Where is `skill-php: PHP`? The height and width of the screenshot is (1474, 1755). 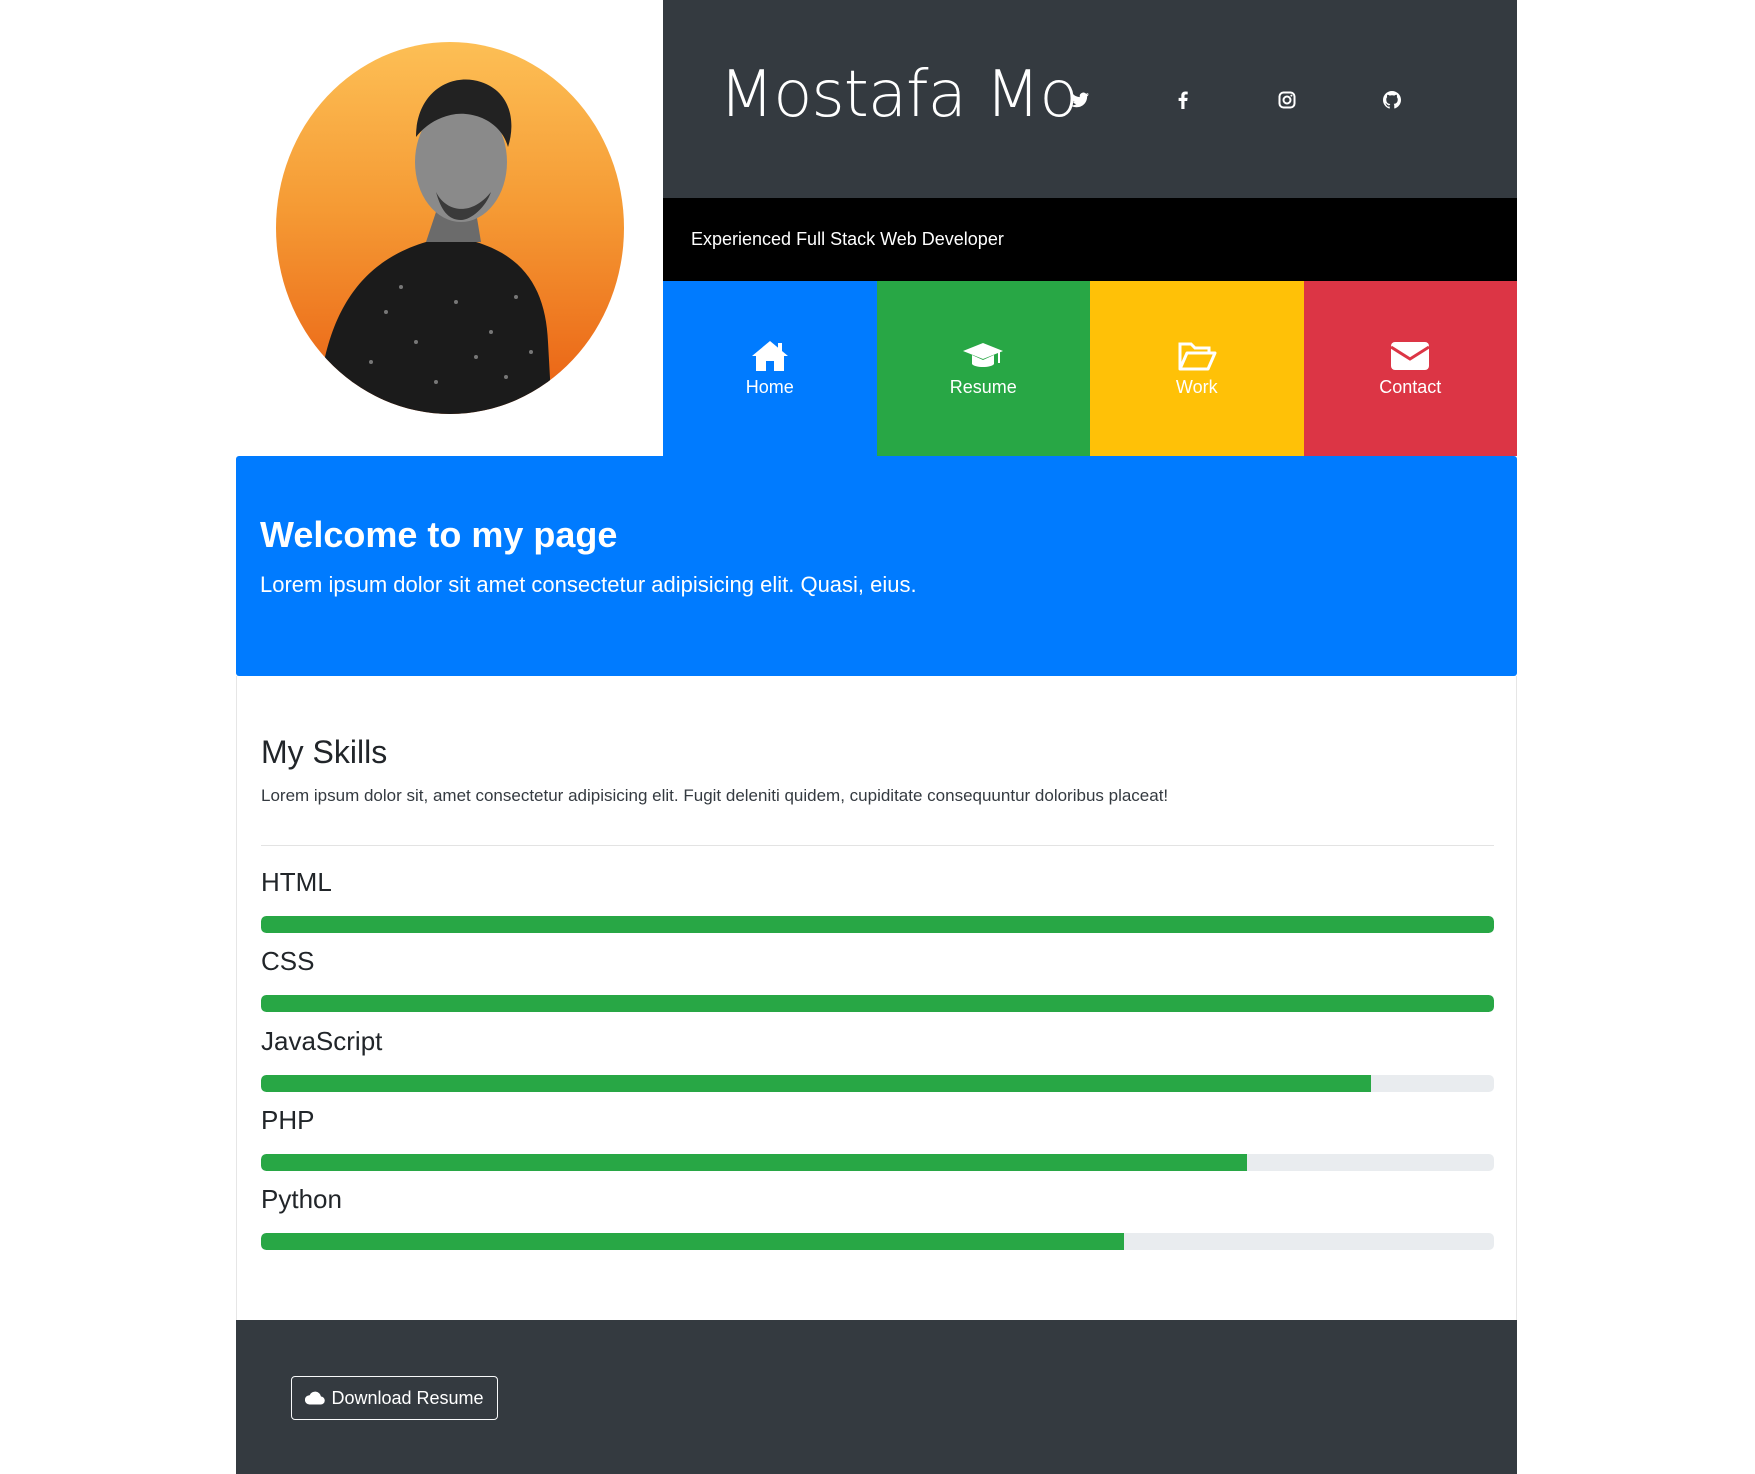 skill-php: PHP is located at coordinates (877, 1136).